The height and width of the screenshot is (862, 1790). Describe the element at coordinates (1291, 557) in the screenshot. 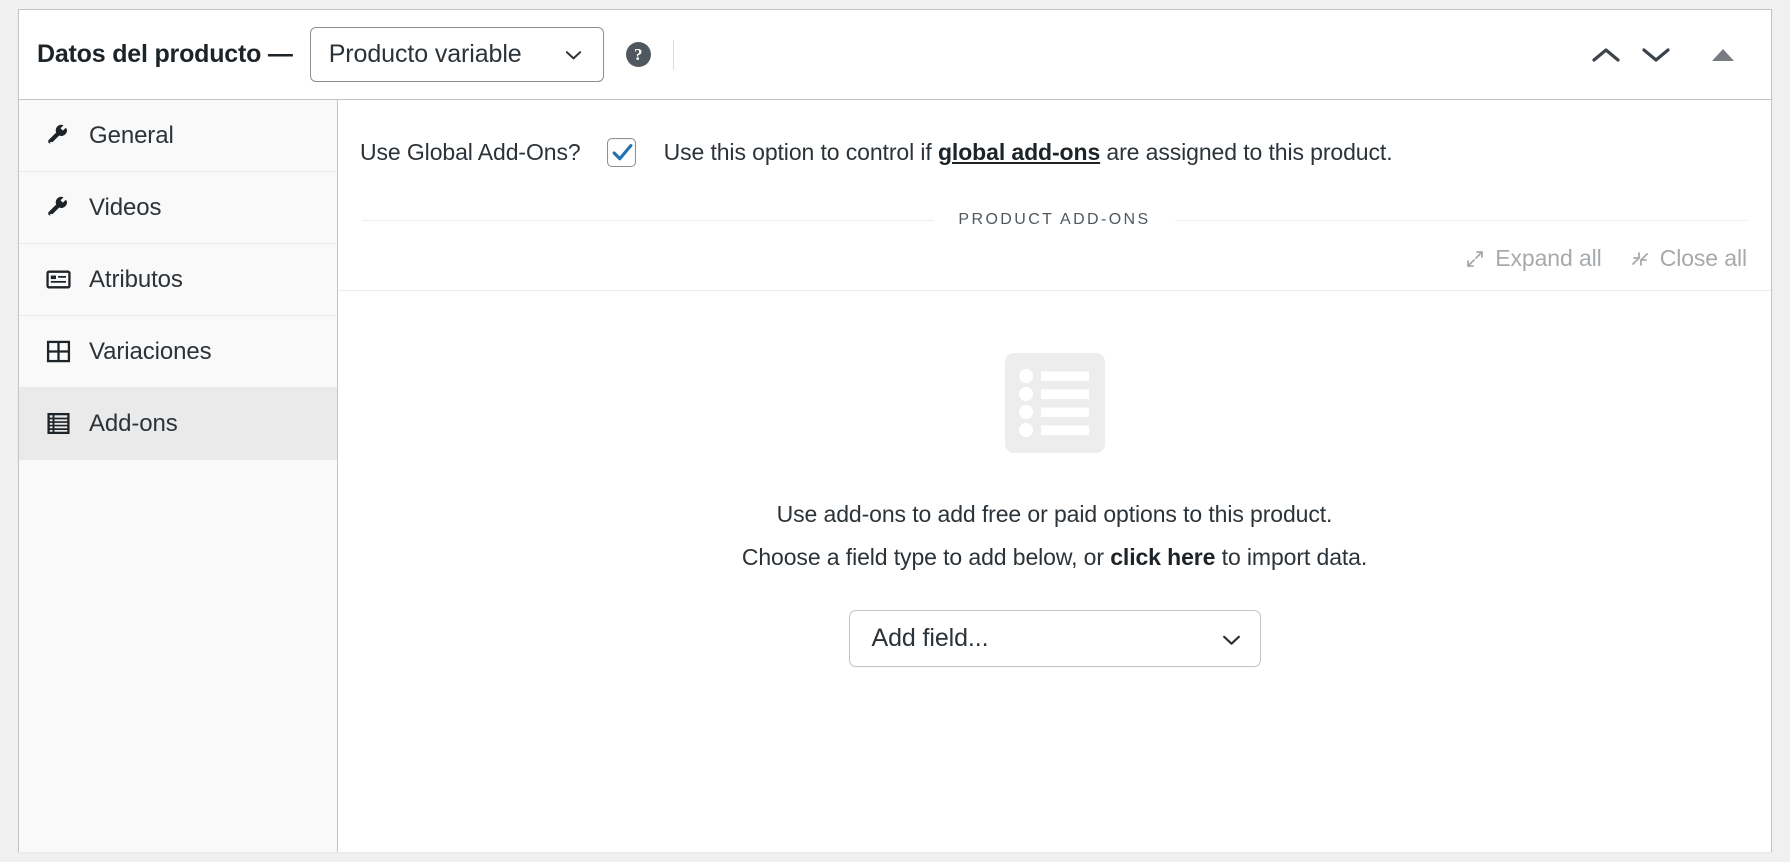

I see `line2-text-after: to import data.` at that location.